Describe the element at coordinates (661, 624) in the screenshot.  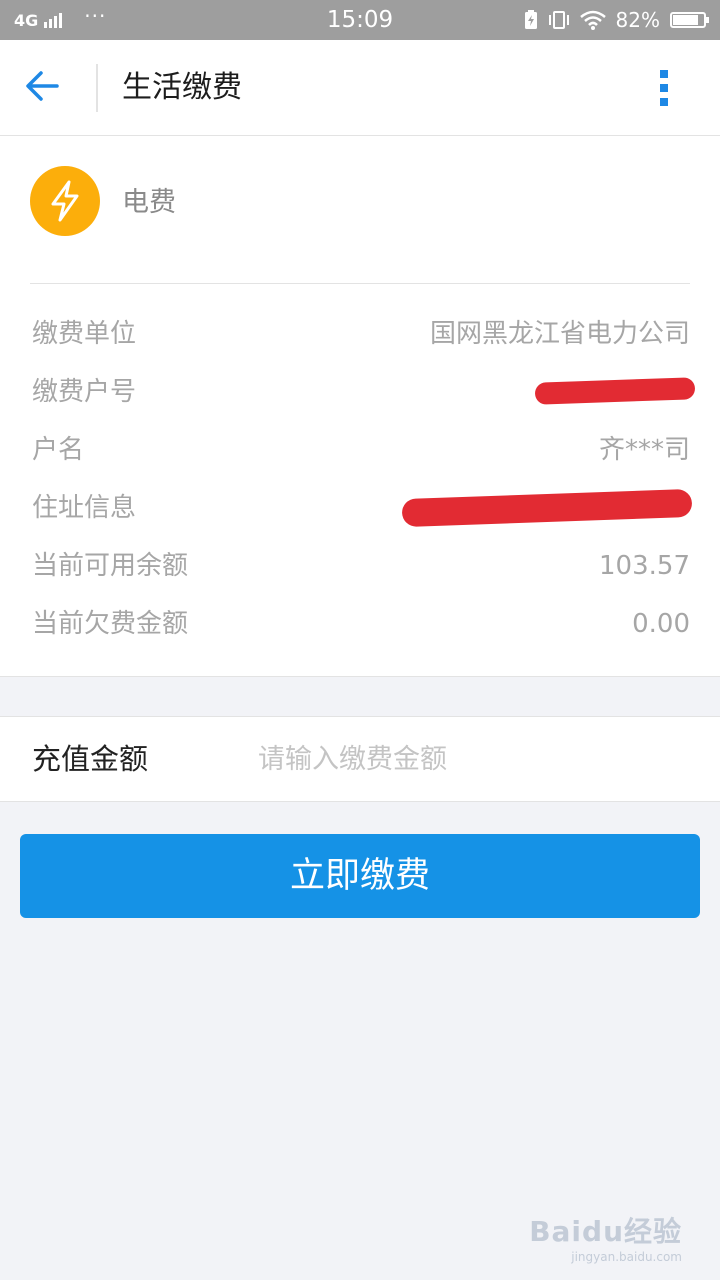
I see `info-value: 0.00` at that location.